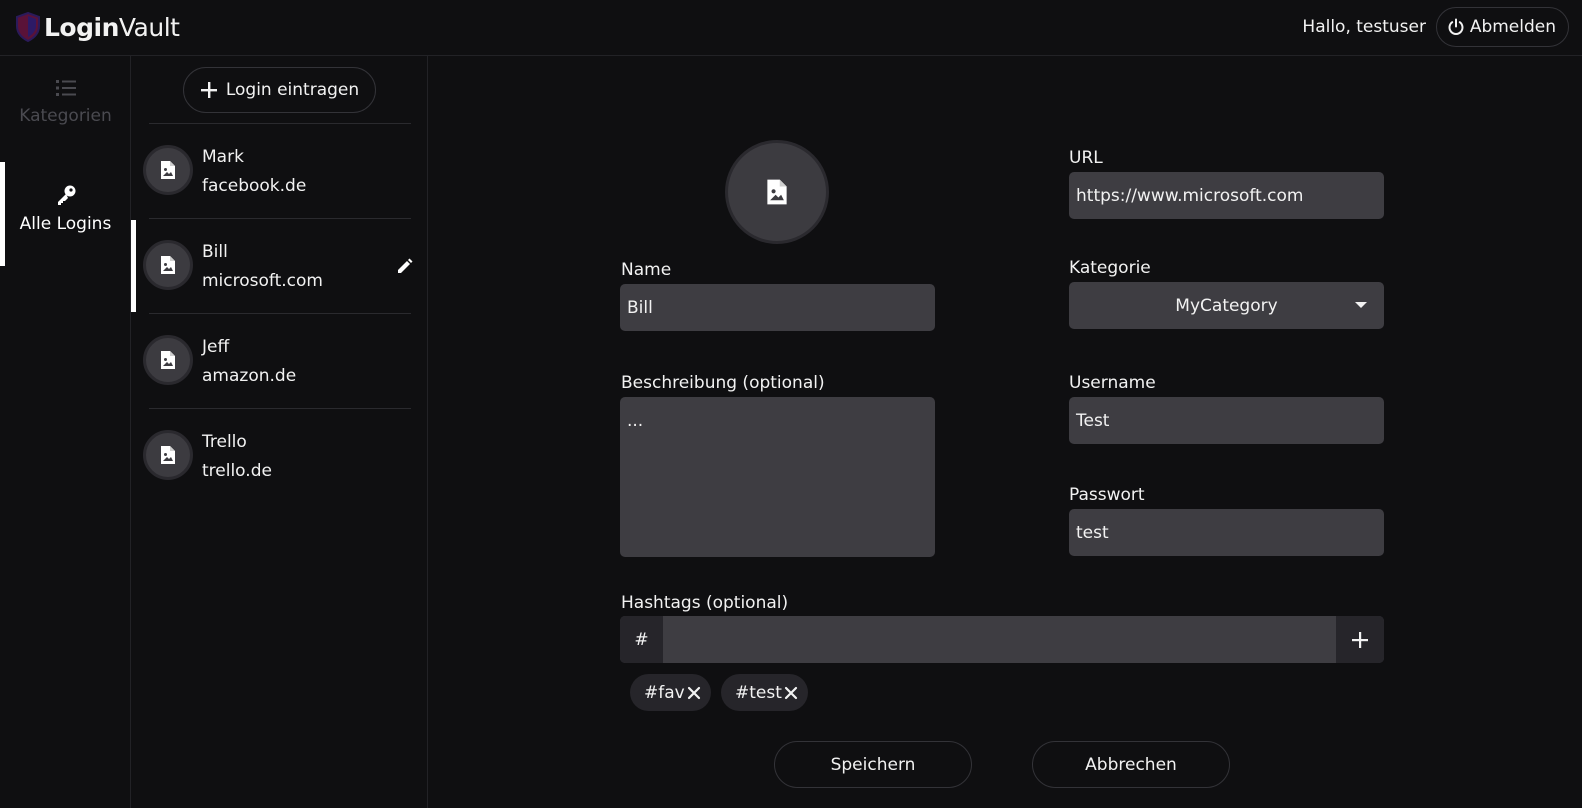  I want to click on category-select: MyCategory, so click(1226, 305).